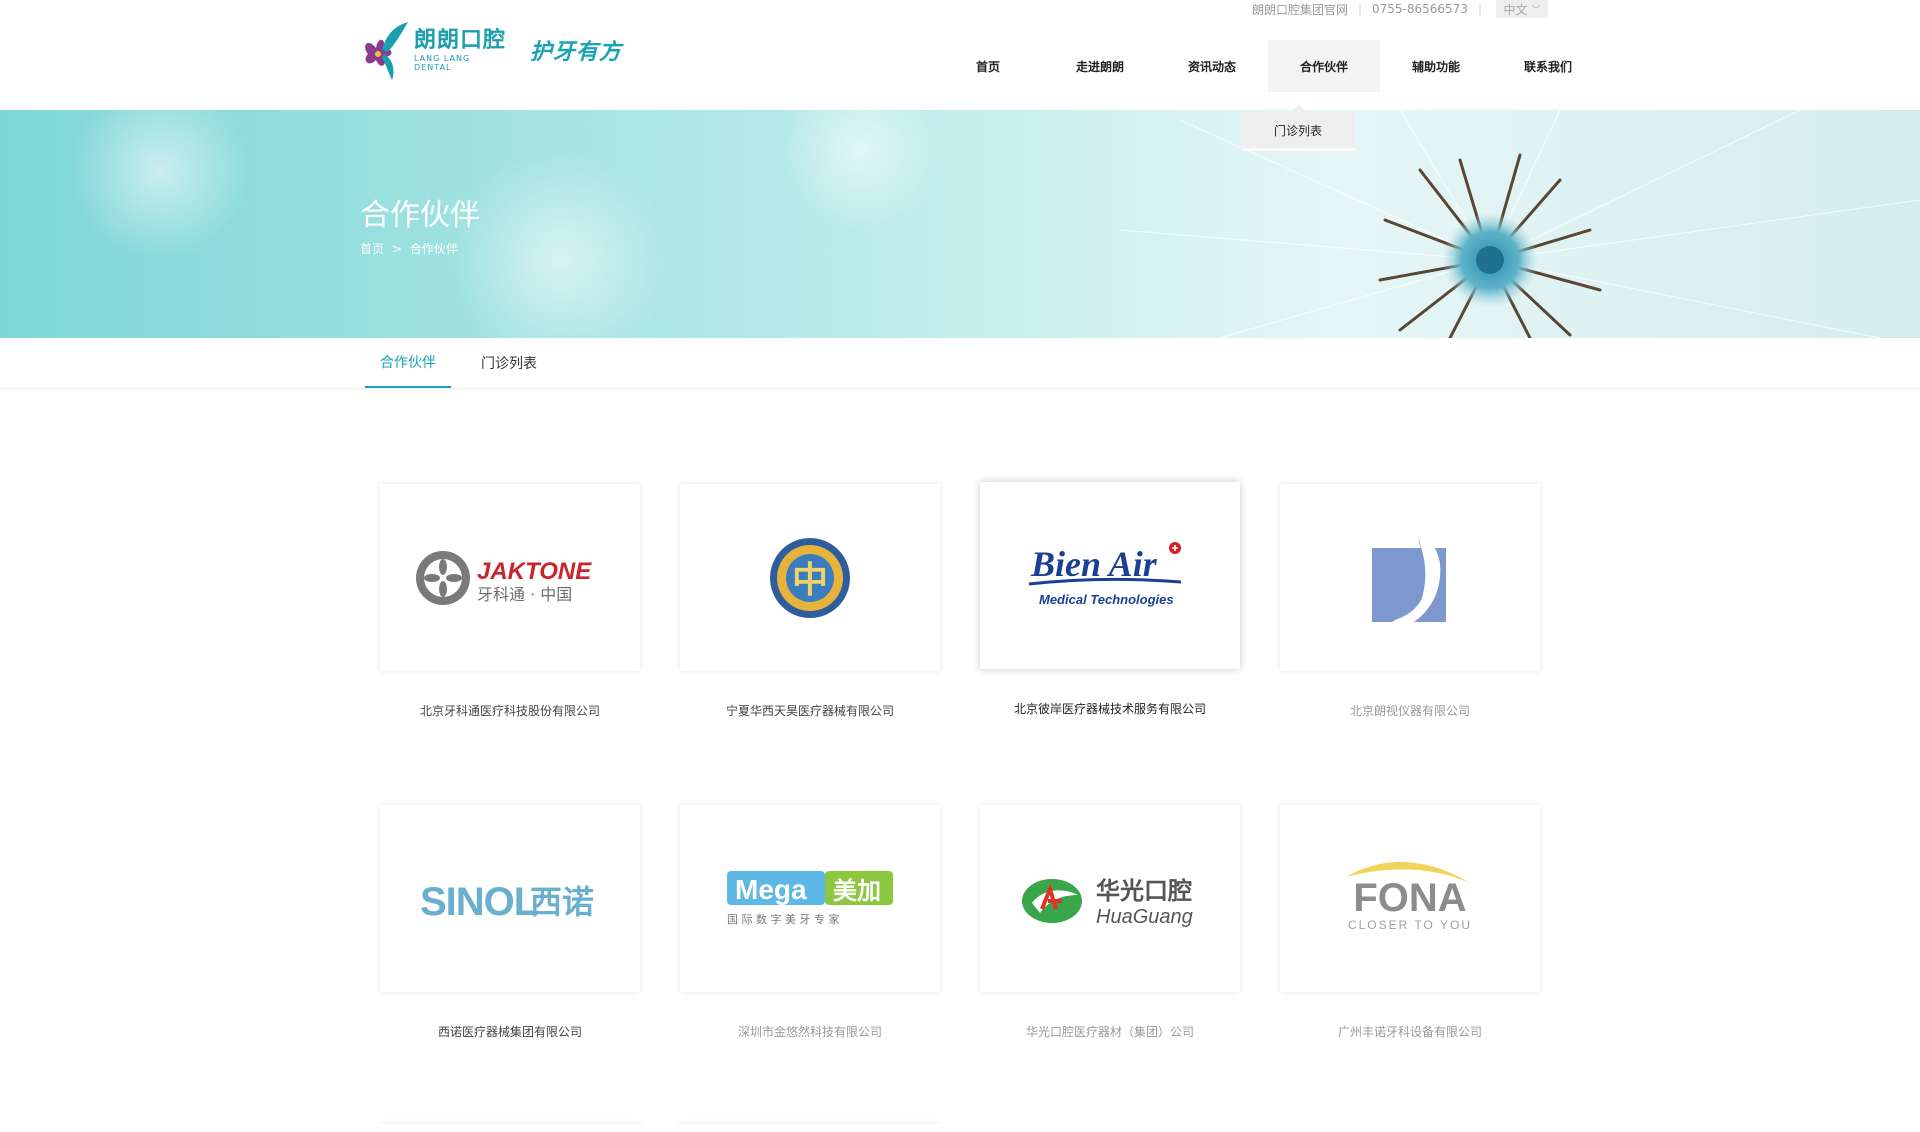  Describe the element at coordinates (433, 249) in the screenshot. I see `breadcrumb-current: 合作伙伴` at that location.